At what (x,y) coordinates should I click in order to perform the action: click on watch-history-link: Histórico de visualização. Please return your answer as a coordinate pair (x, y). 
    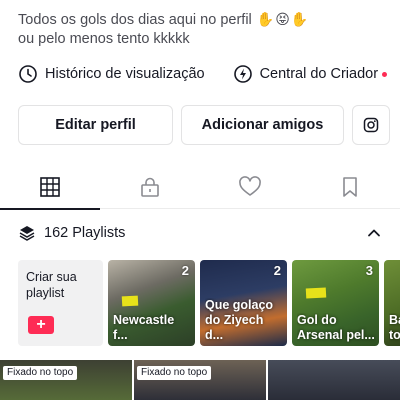
    Looking at the image, I should click on (111, 74).